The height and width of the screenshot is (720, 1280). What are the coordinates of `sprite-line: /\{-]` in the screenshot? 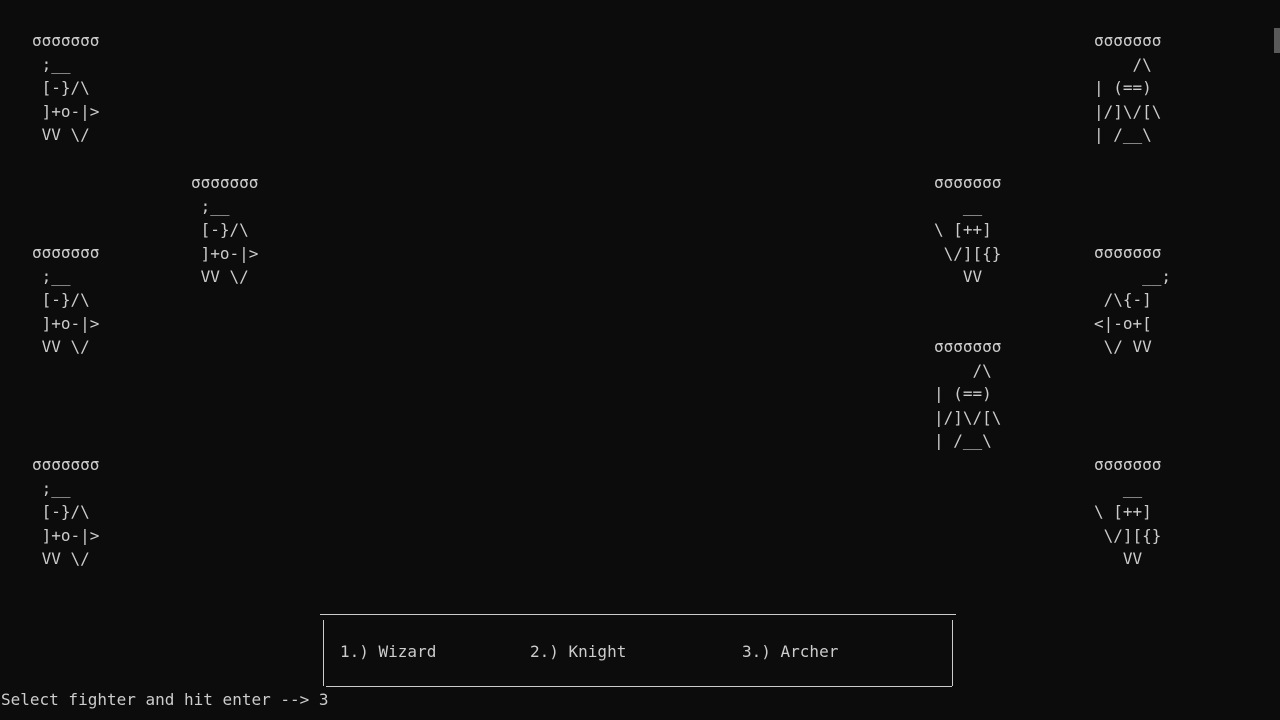 It's located at (1123, 299).